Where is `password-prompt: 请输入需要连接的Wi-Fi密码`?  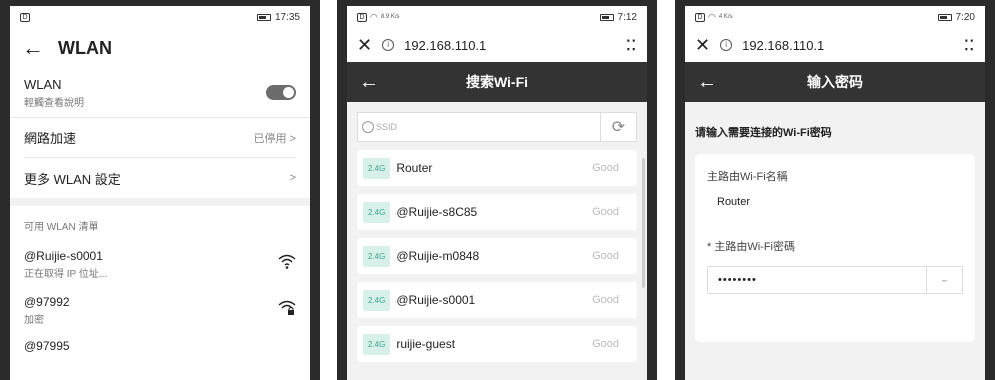 password-prompt: 请输入需要连接的Wi-Fi密码 is located at coordinates (763, 133).